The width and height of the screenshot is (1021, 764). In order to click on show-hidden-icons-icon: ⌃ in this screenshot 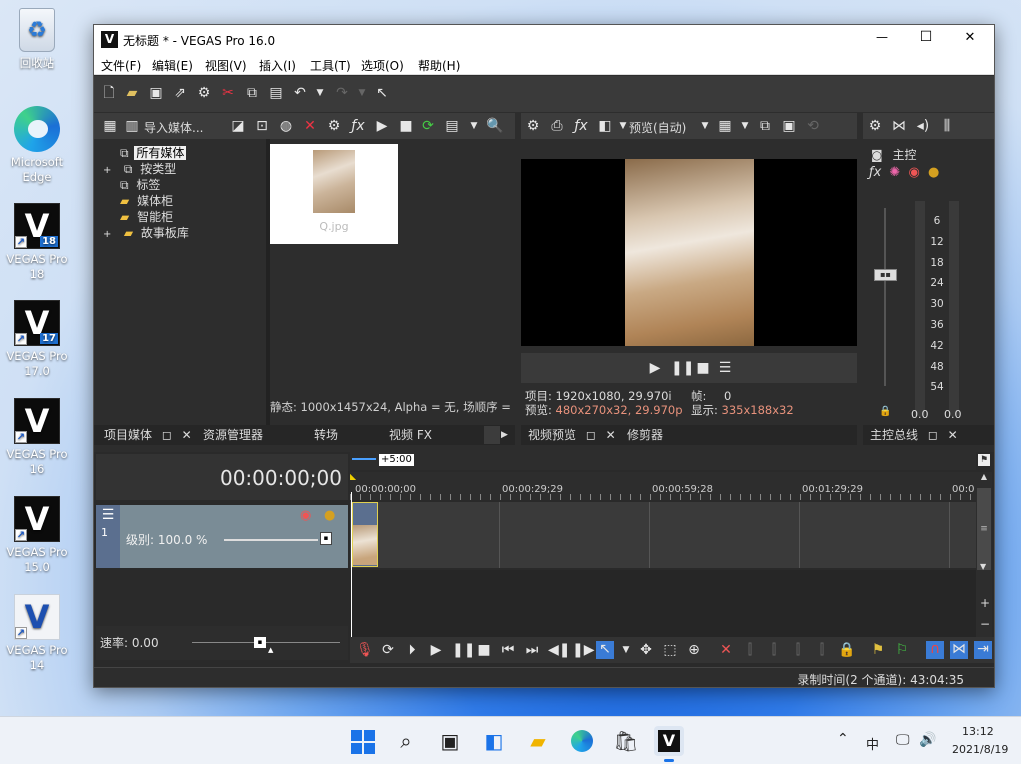, I will do `click(843, 739)`.